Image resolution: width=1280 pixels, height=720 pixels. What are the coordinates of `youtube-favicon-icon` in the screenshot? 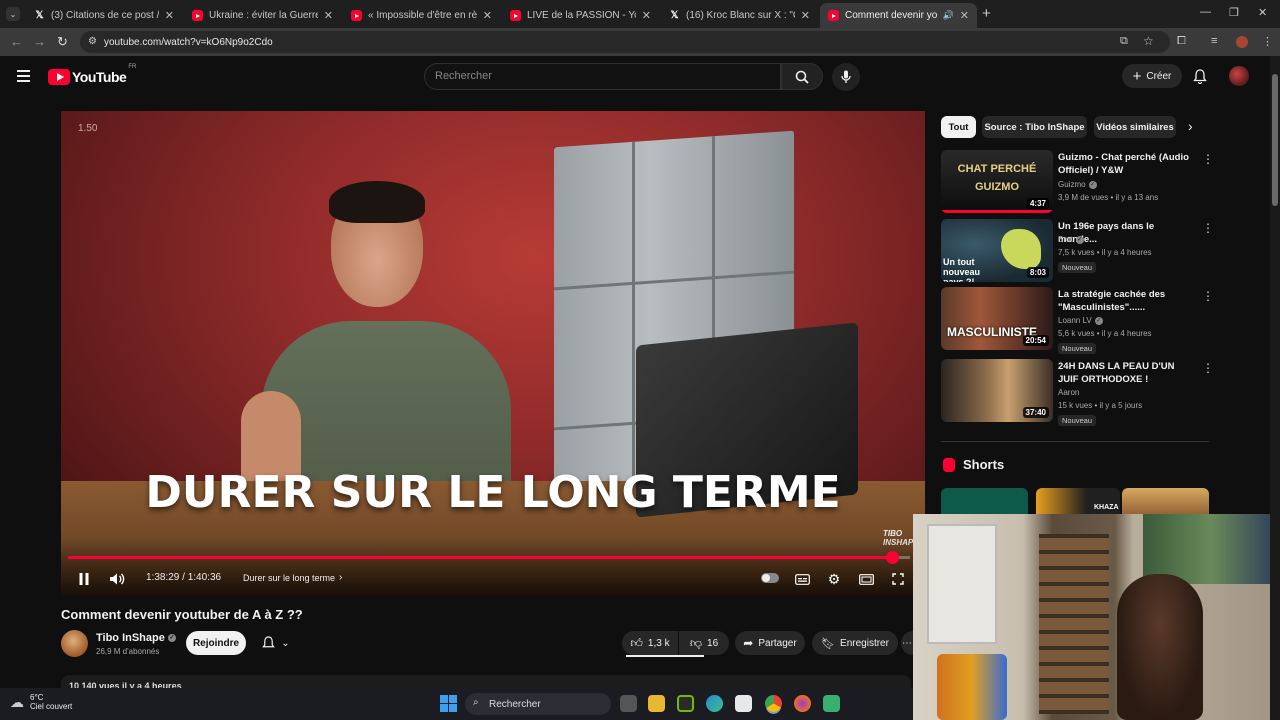 It's located at (356, 15).